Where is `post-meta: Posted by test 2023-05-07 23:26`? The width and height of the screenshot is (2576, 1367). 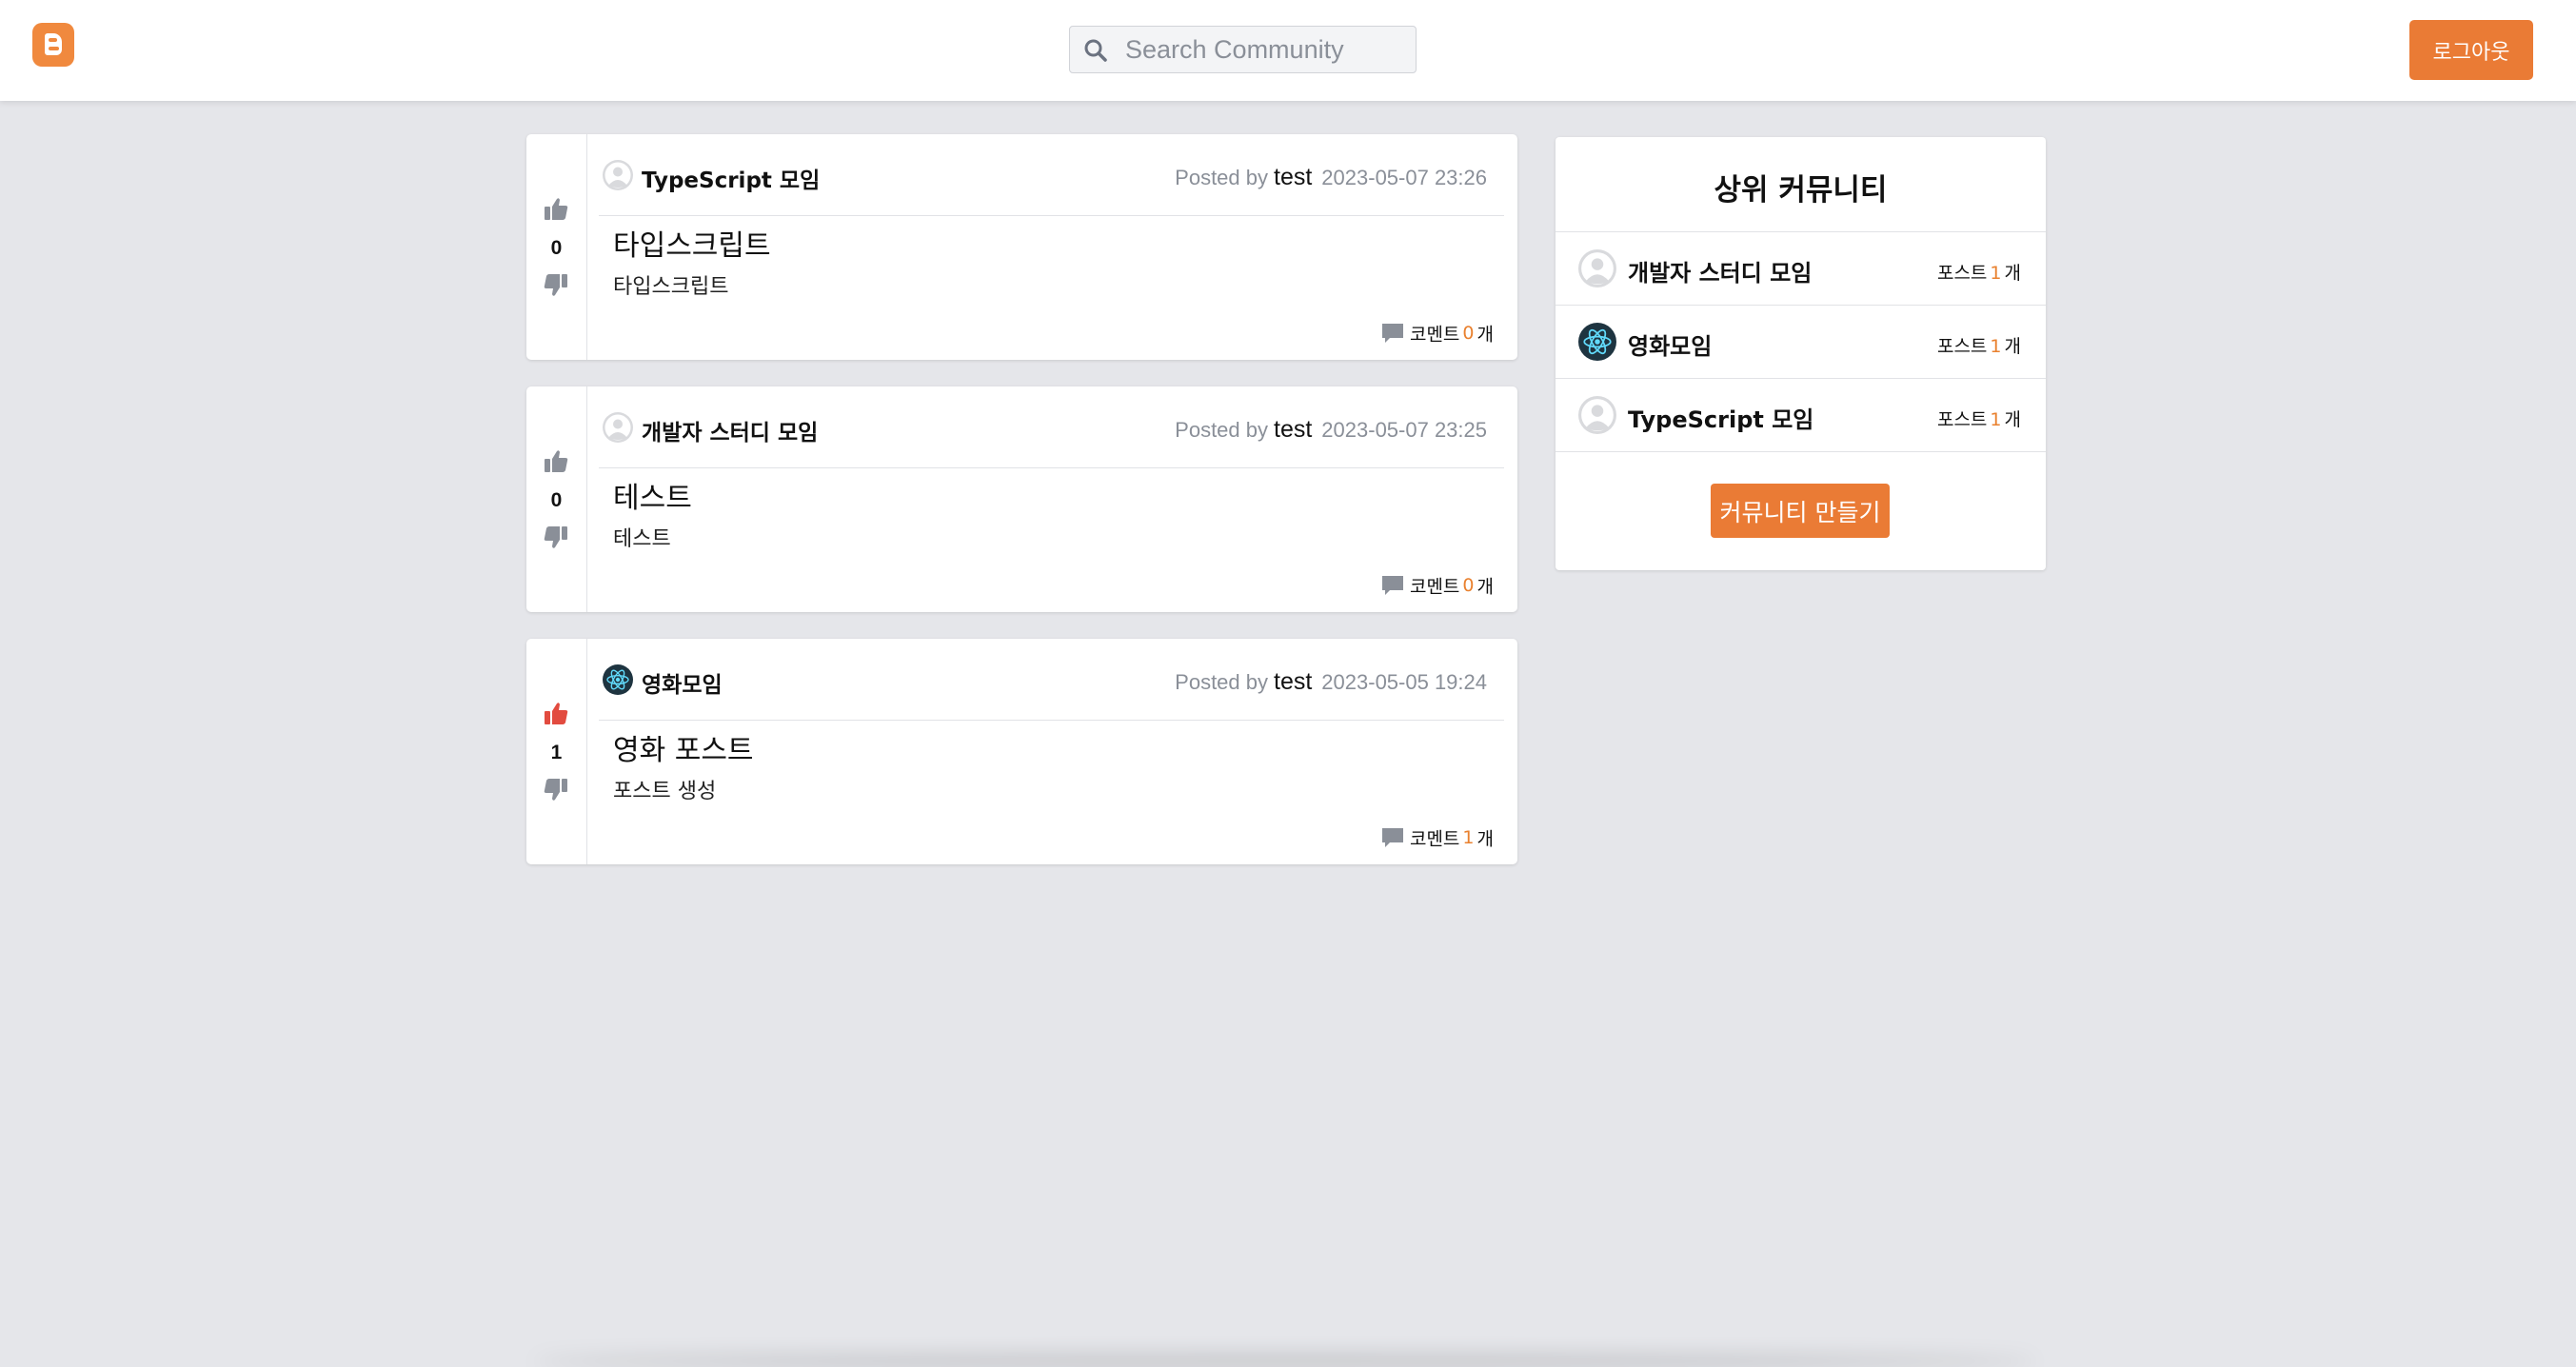
post-meta: Posted by test 2023-05-07 23:26 is located at coordinates (1331, 177).